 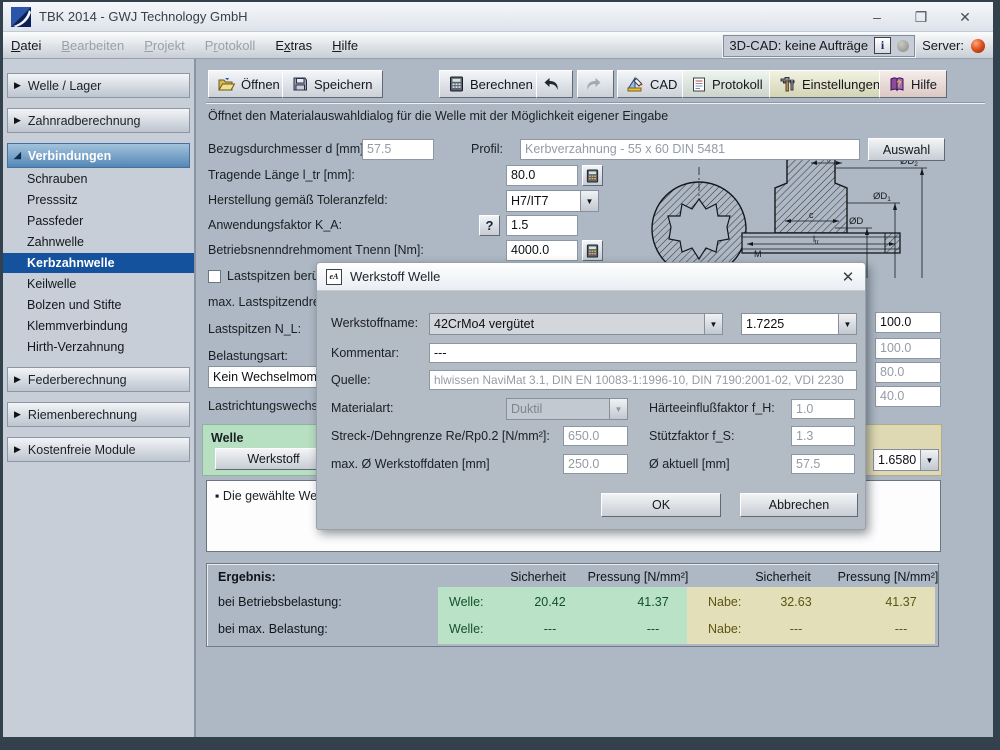 I want to click on comment-label: Kommentar:, so click(x=365, y=353).